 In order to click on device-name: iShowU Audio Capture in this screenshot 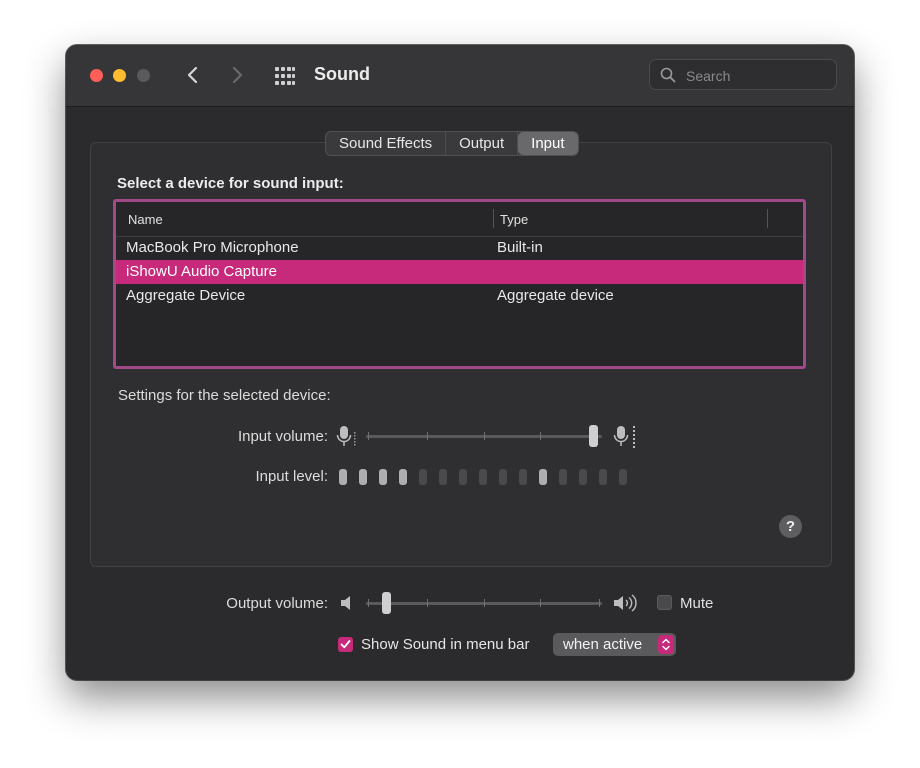, I will do `click(201, 271)`.